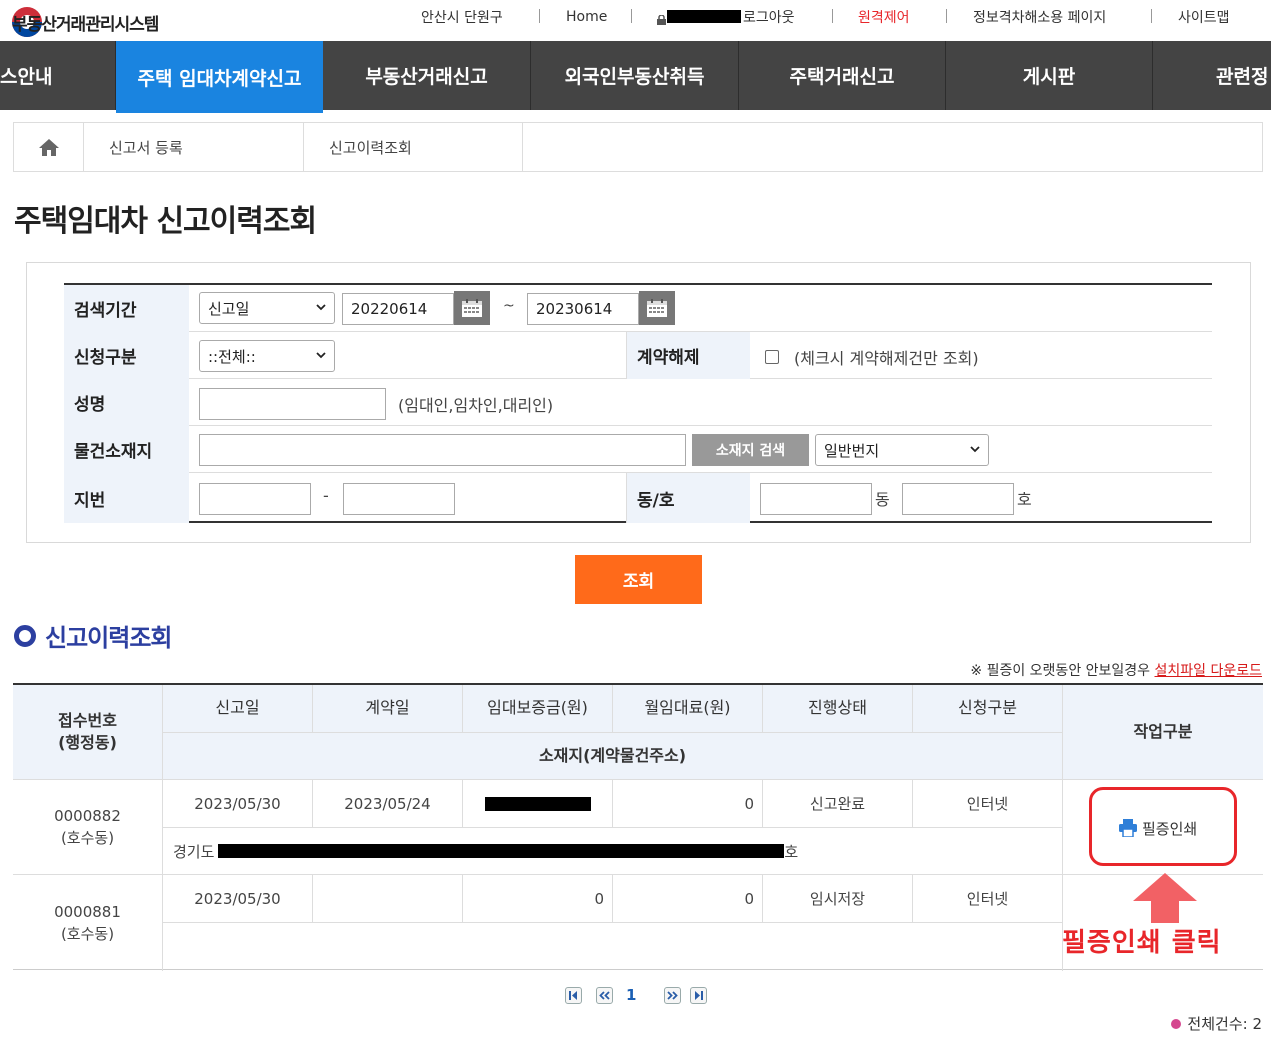 The width and height of the screenshot is (1271, 1043). I want to click on nav-item-service-guide: 스안내, so click(58, 75).